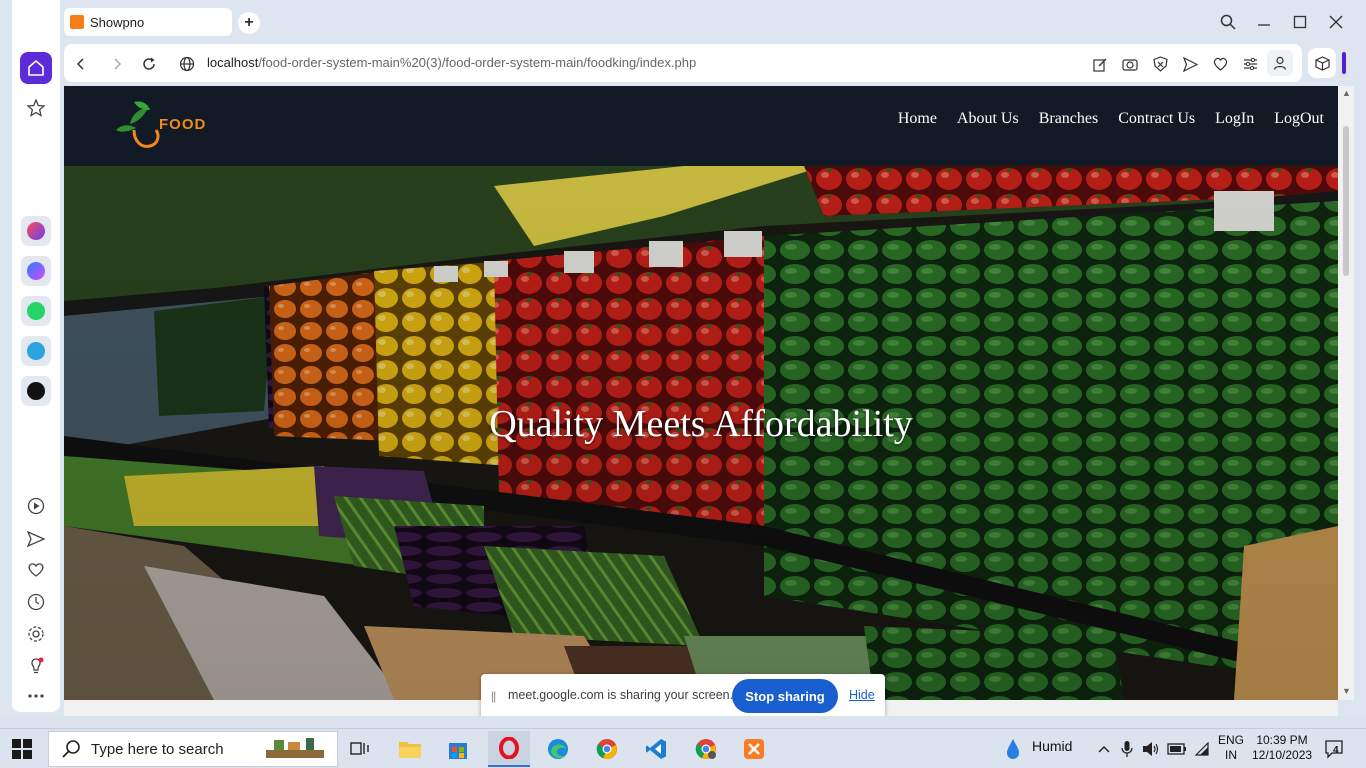 Image resolution: width=1366 pixels, height=768 pixels. I want to click on close-icon, so click(1336, 22).